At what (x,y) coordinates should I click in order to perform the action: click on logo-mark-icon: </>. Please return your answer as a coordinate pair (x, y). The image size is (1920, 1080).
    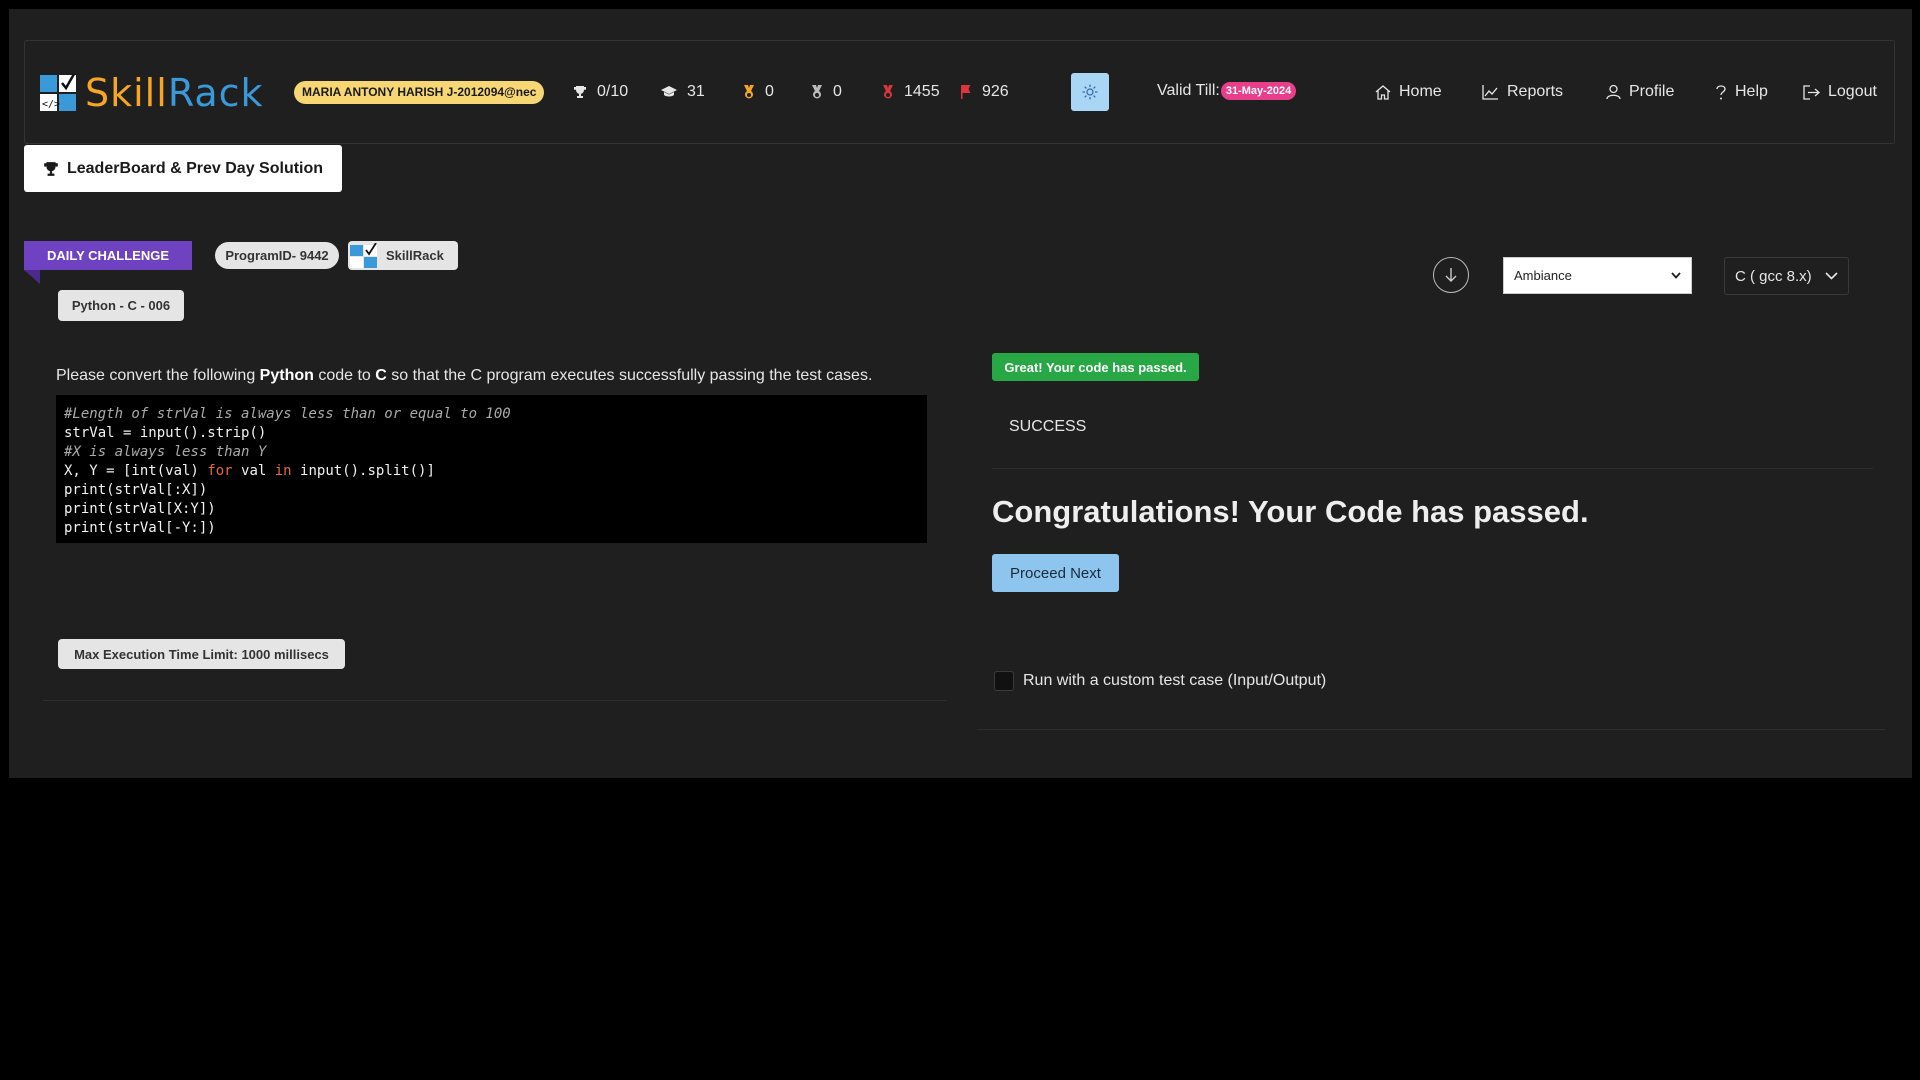
    Looking at the image, I should click on (59, 93).